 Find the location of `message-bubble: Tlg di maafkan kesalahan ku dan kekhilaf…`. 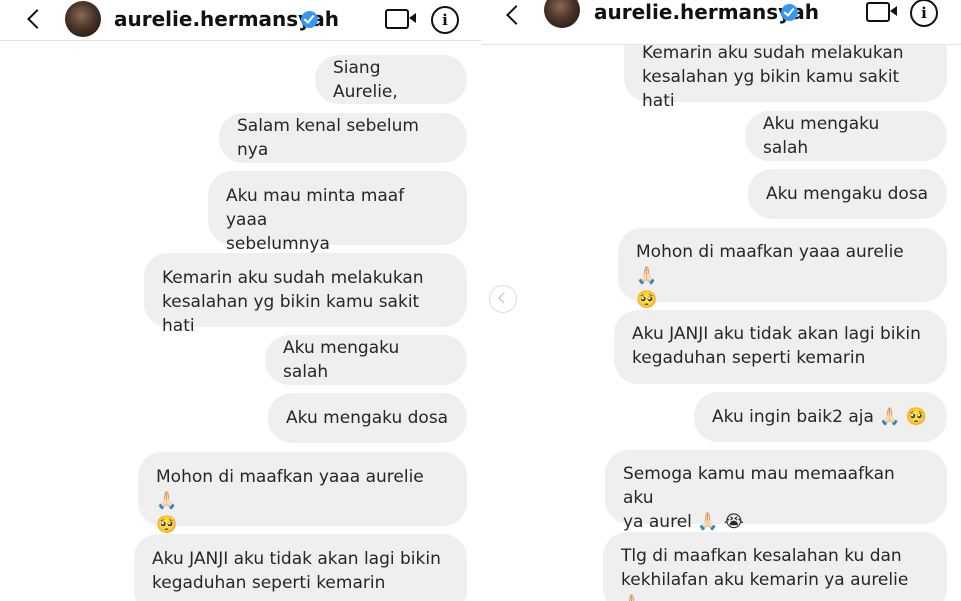

message-bubble: Tlg di maafkan kesalahan ku dan kekhilaf… is located at coordinates (775, 566).